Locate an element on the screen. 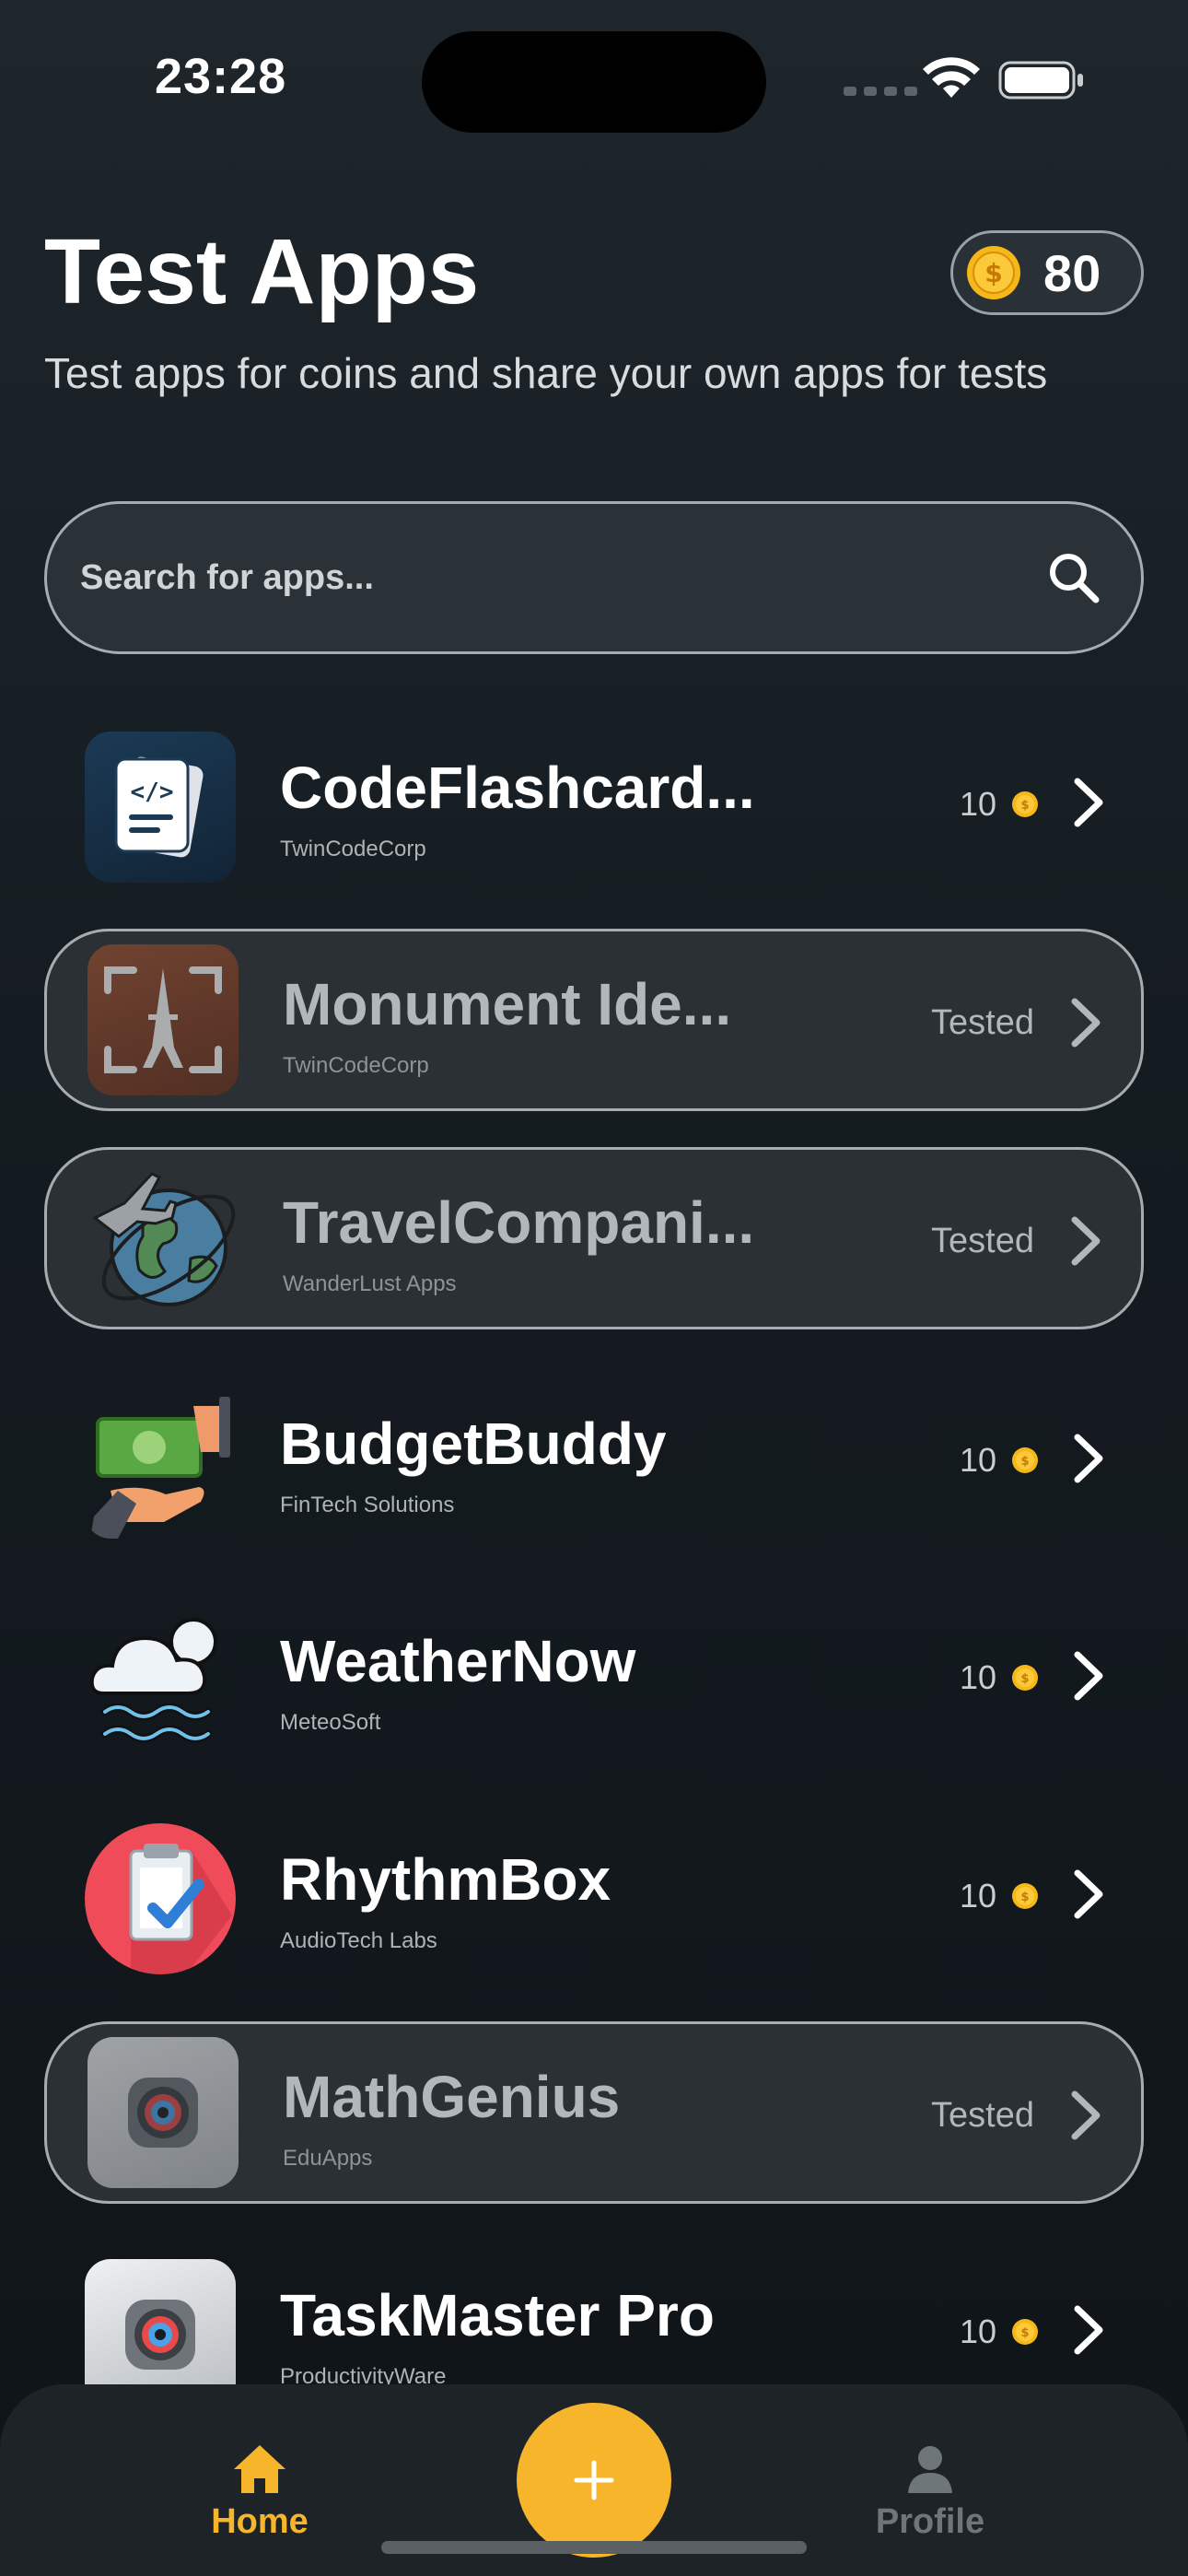 The height and width of the screenshot is (2576, 1188). app-name: RhythmBox is located at coordinates (445, 1879).